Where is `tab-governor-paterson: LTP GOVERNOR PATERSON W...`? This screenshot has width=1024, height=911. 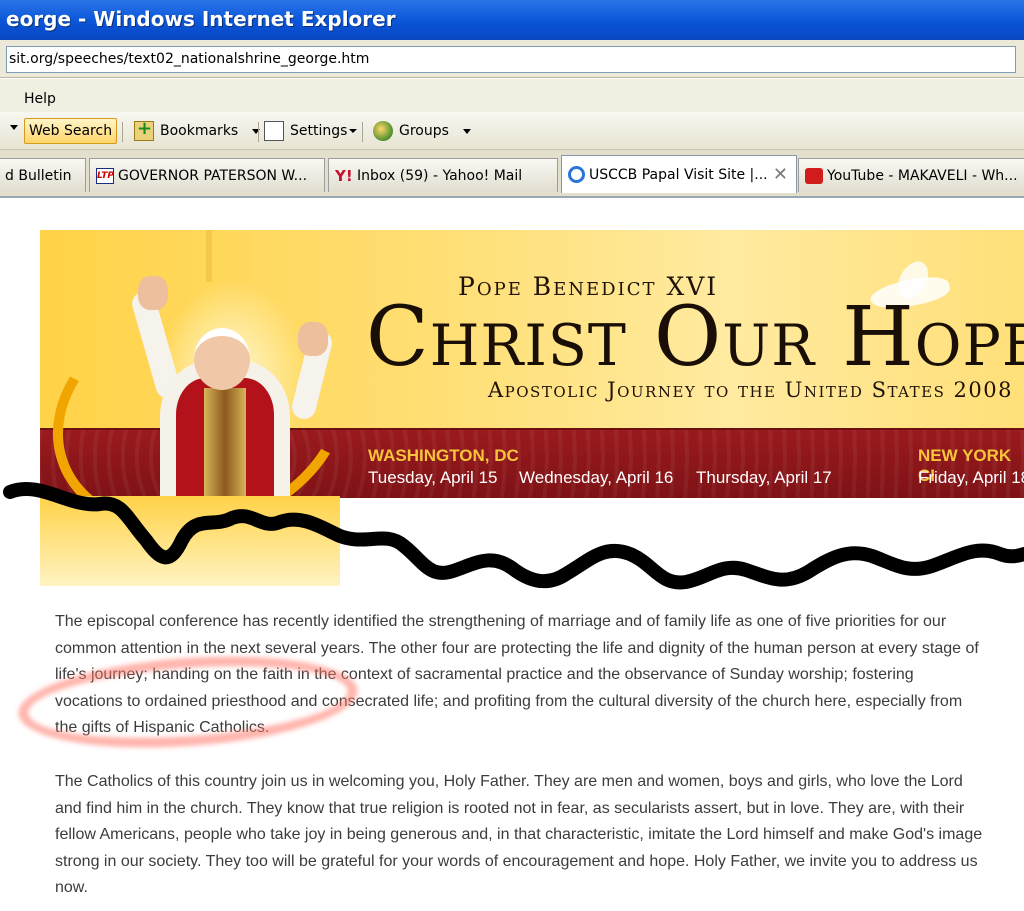 tab-governor-paterson: LTP GOVERNOR PATERSON W... is located at coordinates (207, 175).